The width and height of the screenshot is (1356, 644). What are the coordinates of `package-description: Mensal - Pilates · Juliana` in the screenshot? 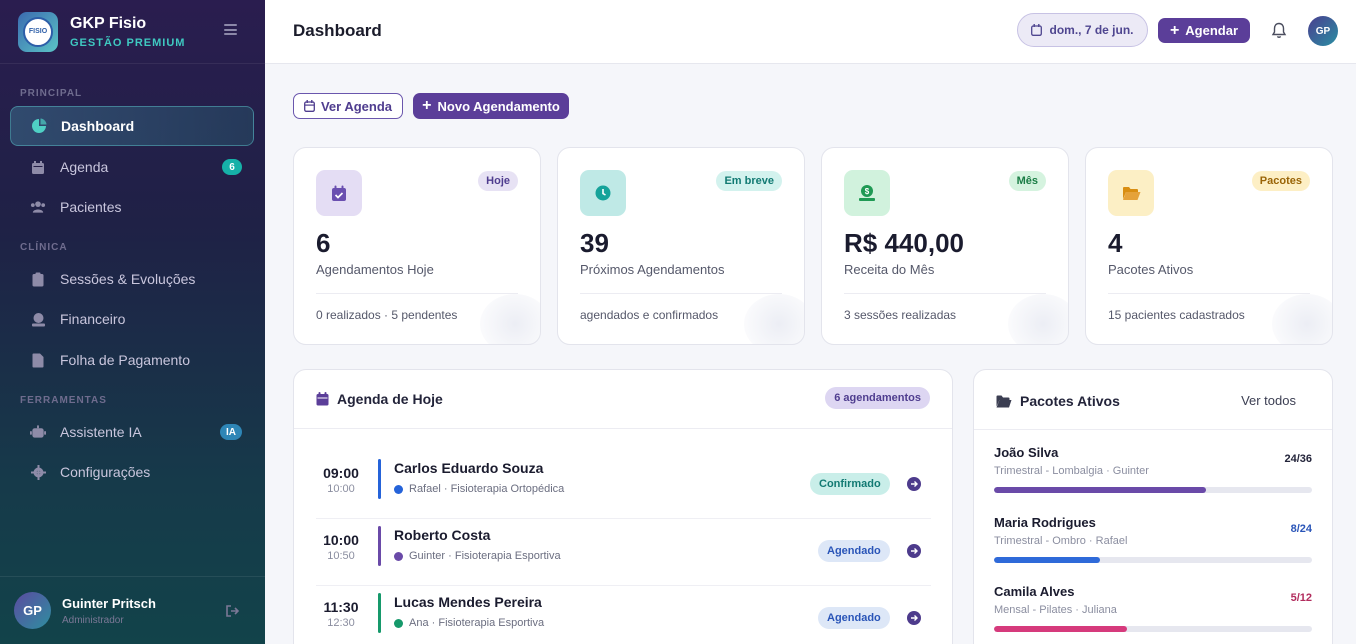 It's located at (1055, 610).